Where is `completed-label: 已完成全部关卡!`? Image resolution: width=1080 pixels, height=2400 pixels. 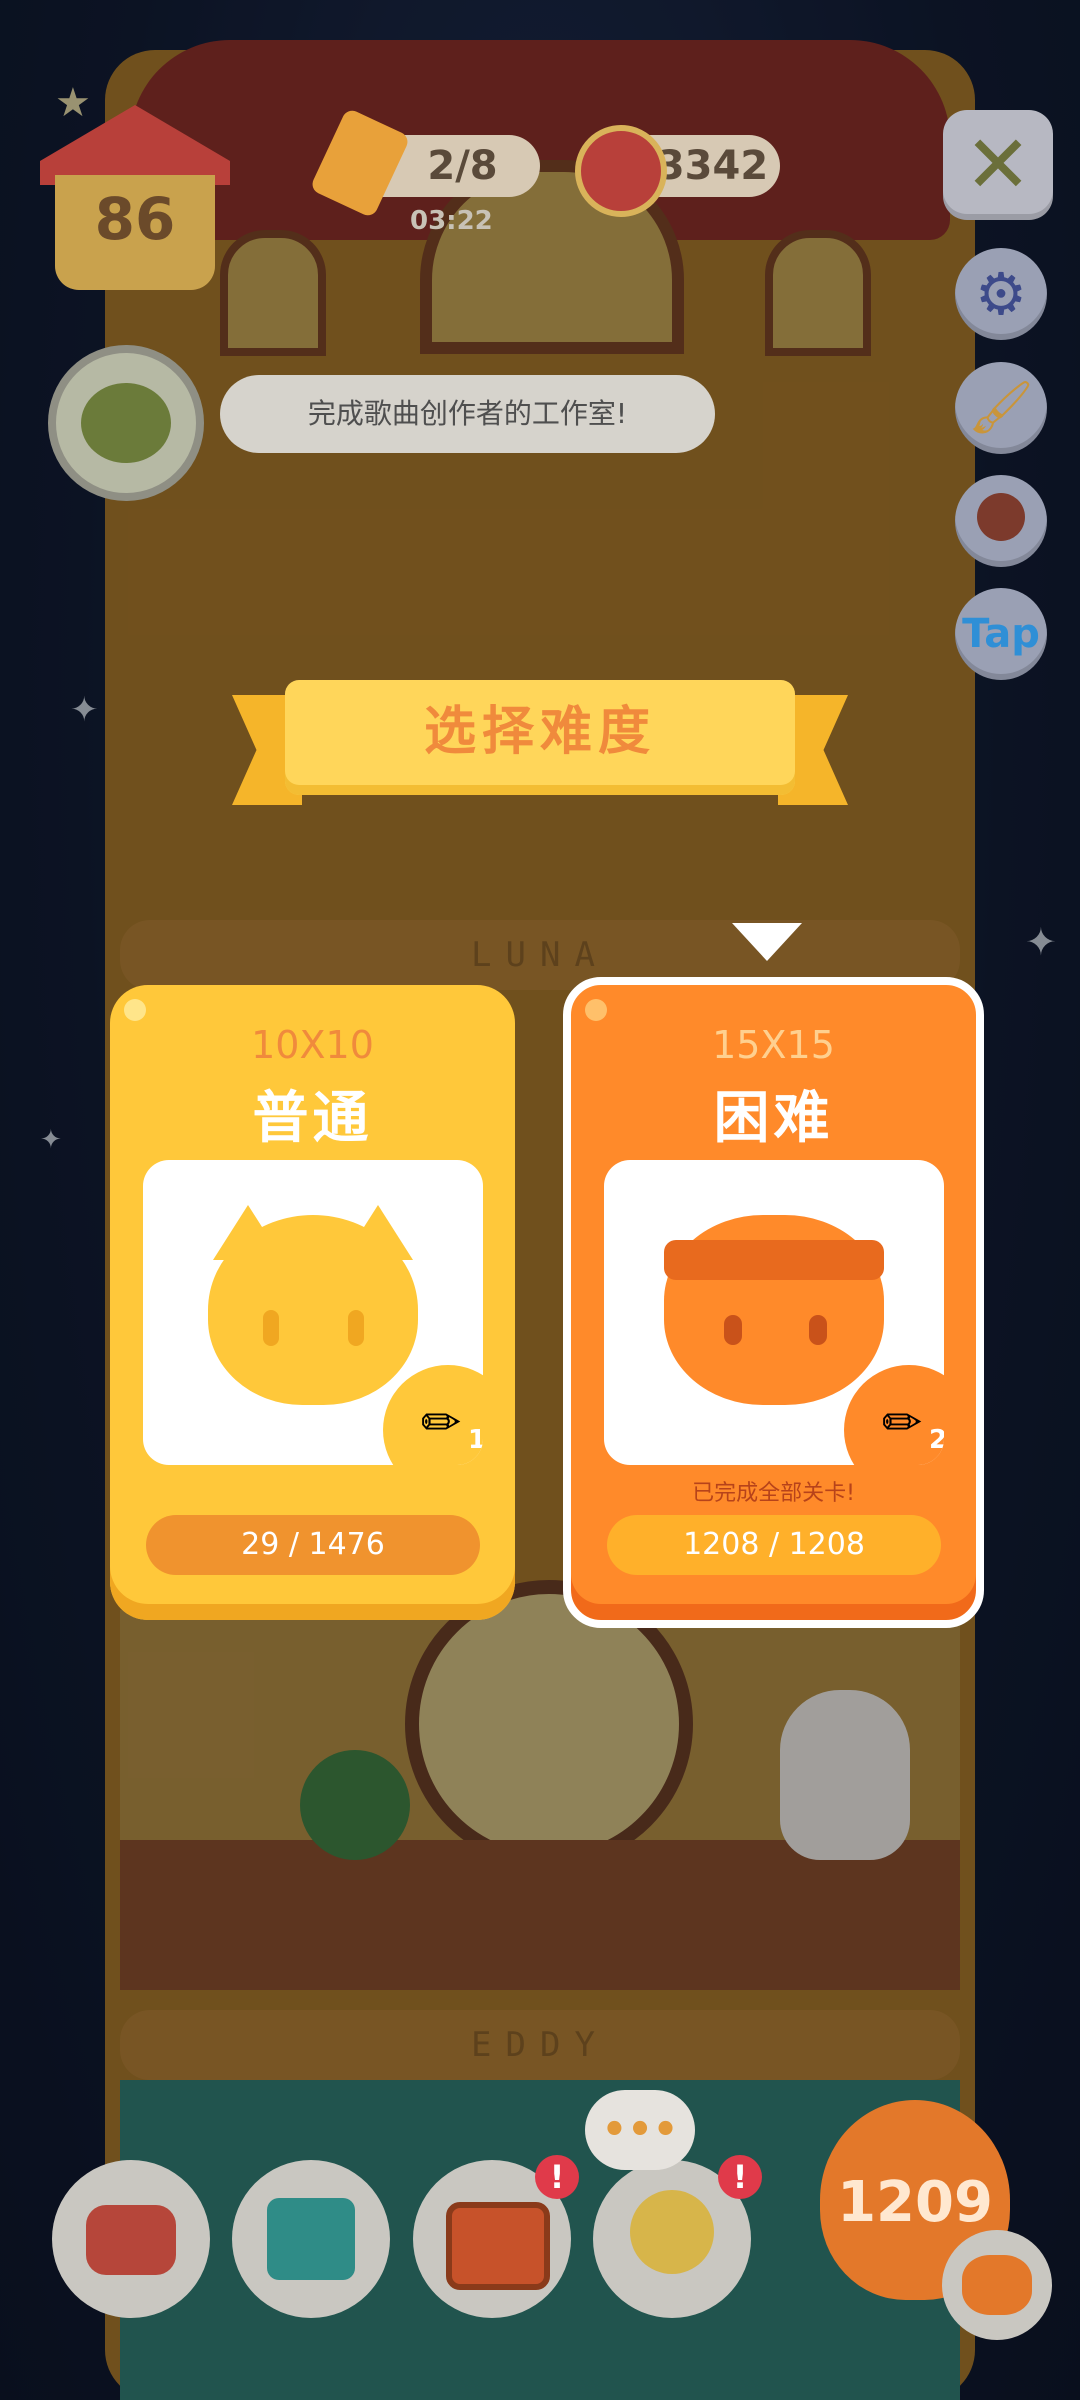 completed-label: 已完成全部关卡! is located at coordinates (773, 1493).